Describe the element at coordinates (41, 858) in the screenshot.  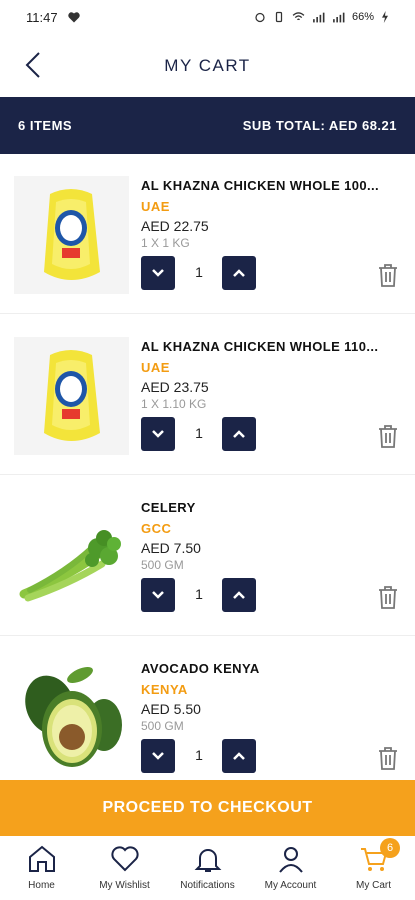
I see `home-icon` at that location.